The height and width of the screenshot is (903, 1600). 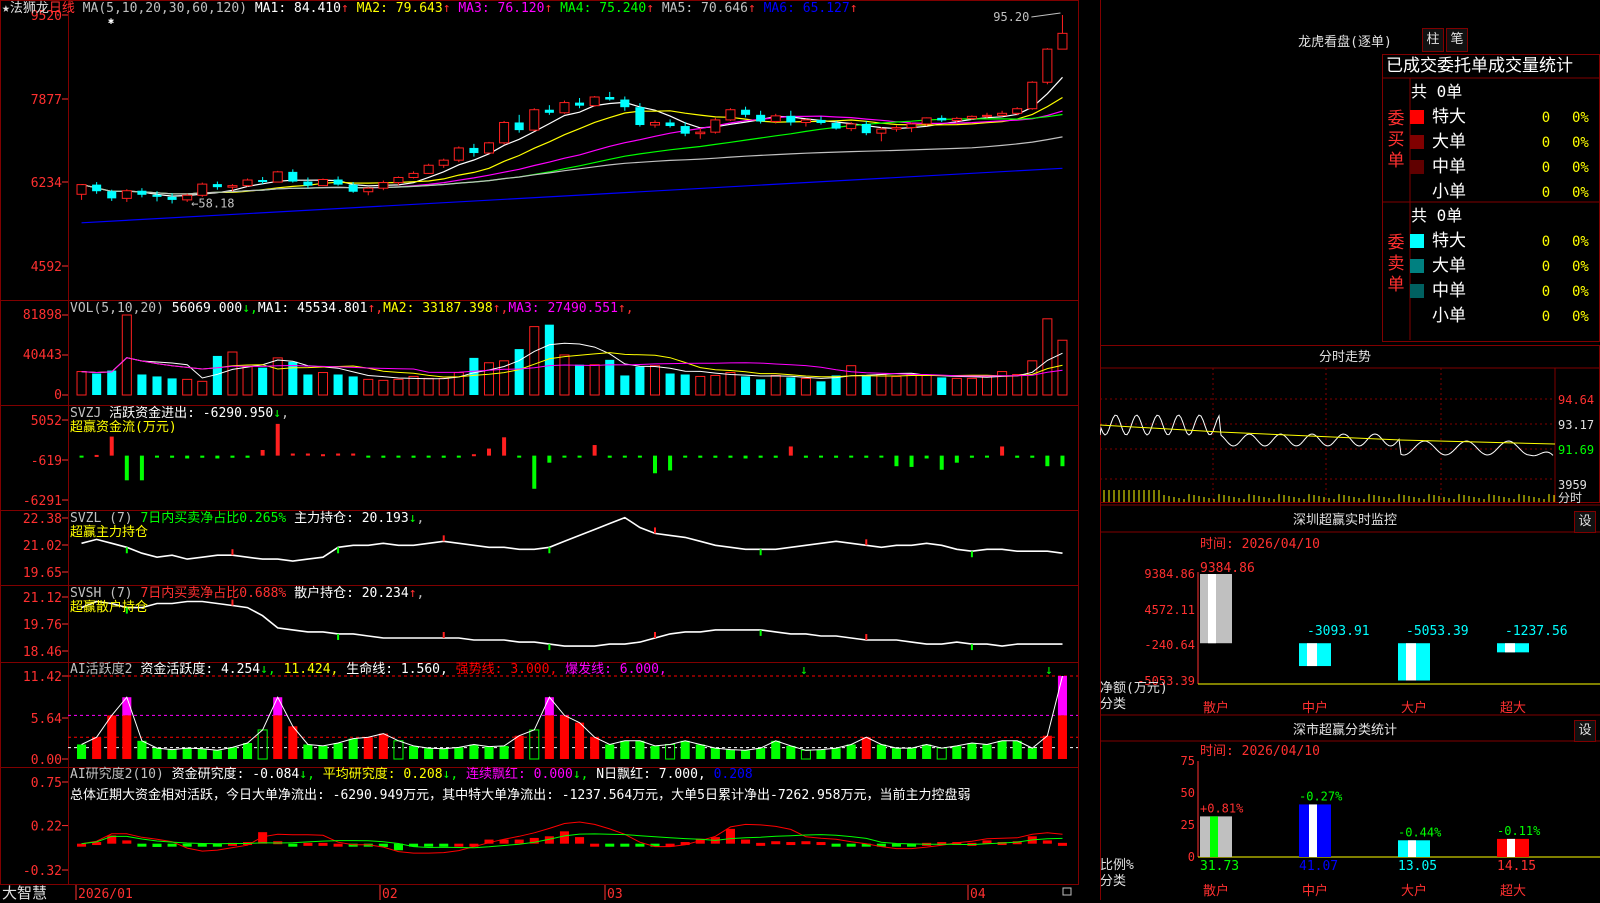 What do you see at coordinates (1188, 761) in the screenshot?
I see `class-tick: 75` at bounding box center [1188, 761].